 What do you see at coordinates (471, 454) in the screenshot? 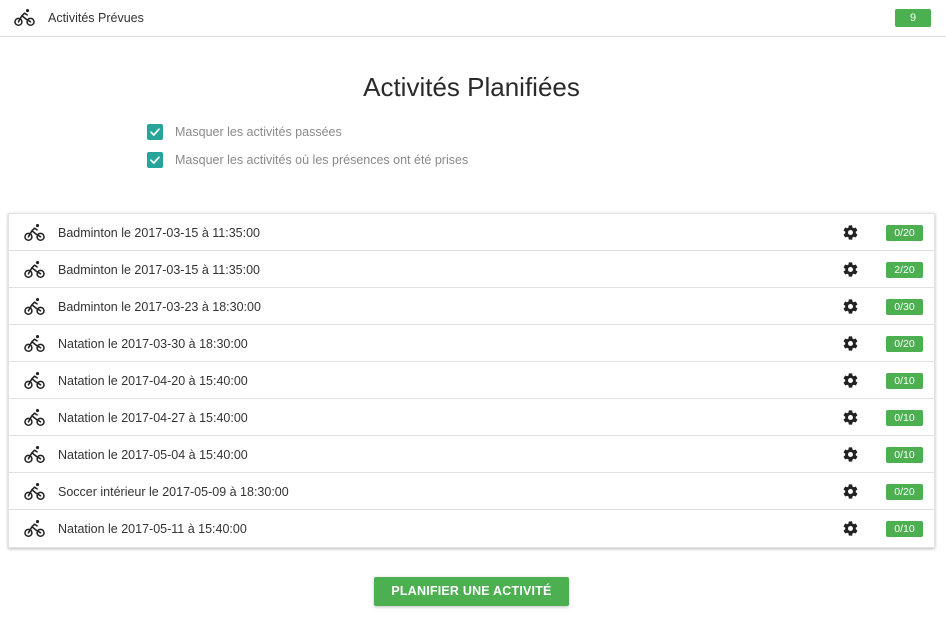
I see `list-item: Natation le 2017-05-04 à 15:40:00 0/10` at bounding box center [471, 454].